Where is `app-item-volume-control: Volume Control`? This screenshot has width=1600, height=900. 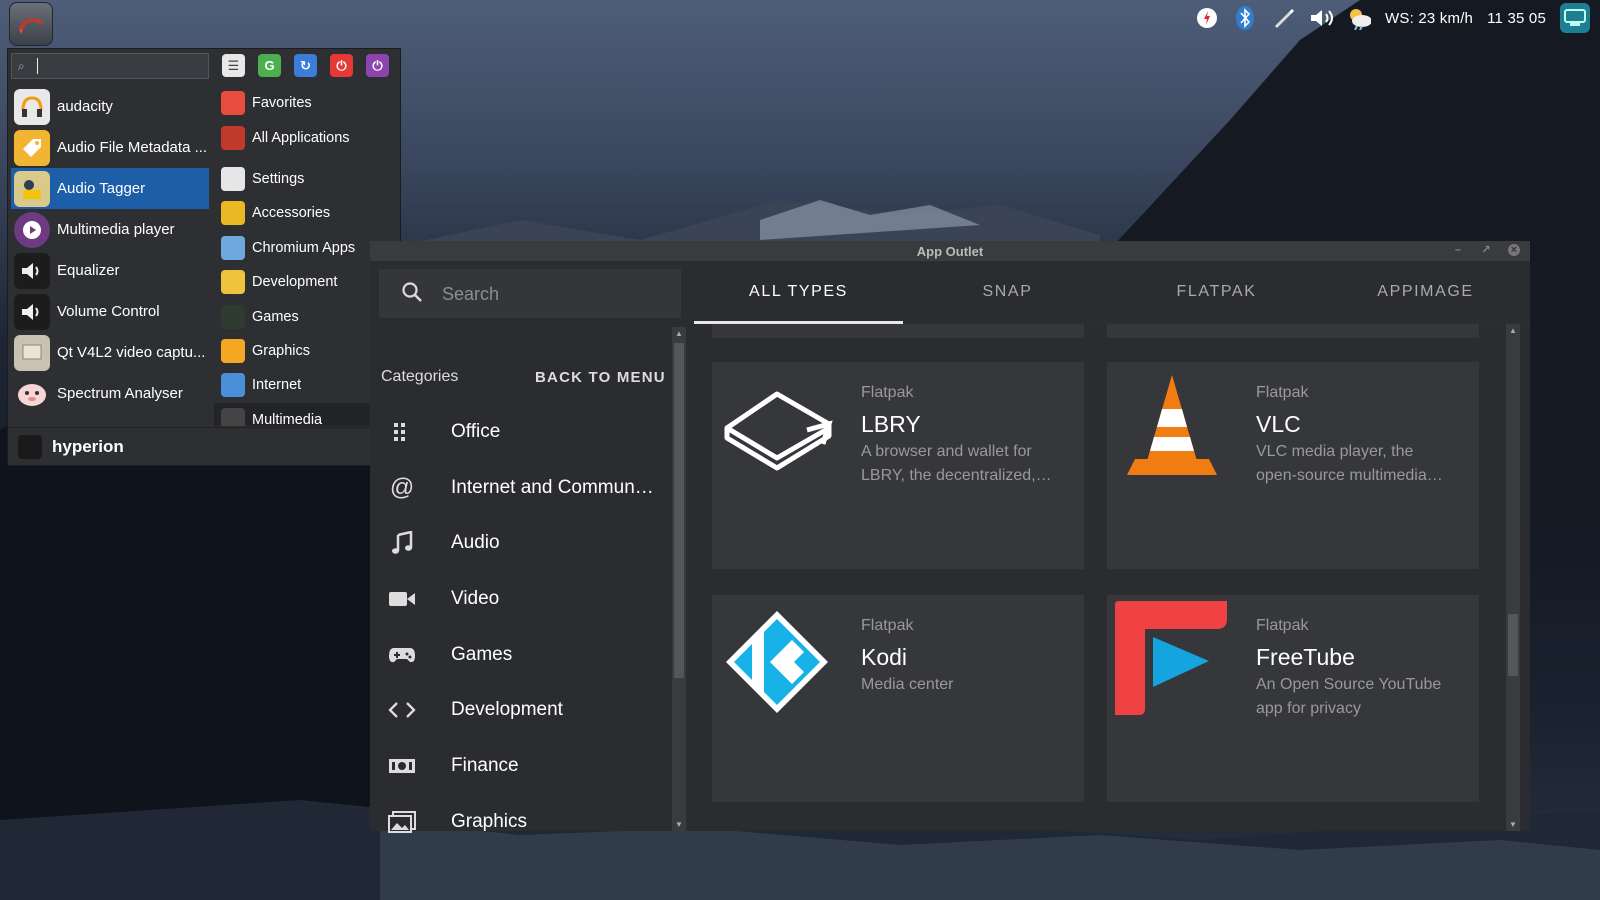
app-item-volume-control: Volume Control is located at coordinates (110, 311).